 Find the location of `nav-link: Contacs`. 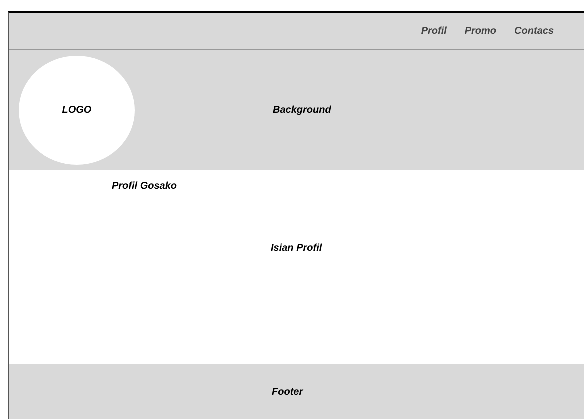

nav-link: Contacs is located at coordinates (534, 31).